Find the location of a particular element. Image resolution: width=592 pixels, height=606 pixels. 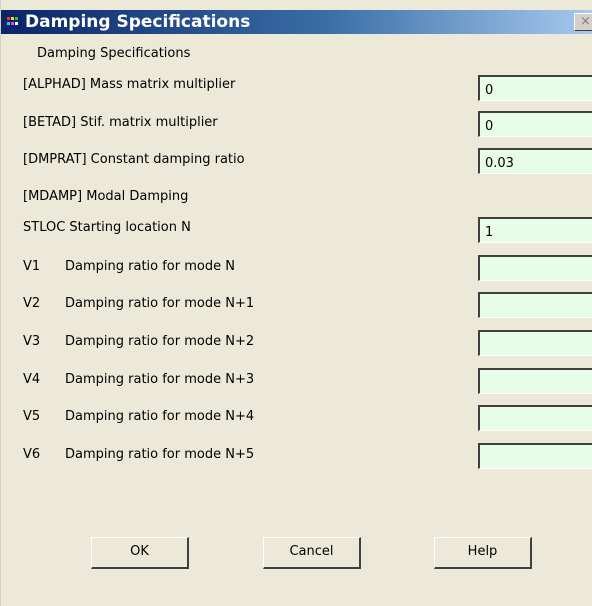

mode-v2-label: Damping ratio for mode N+1 is located at coordinates (160, 303).